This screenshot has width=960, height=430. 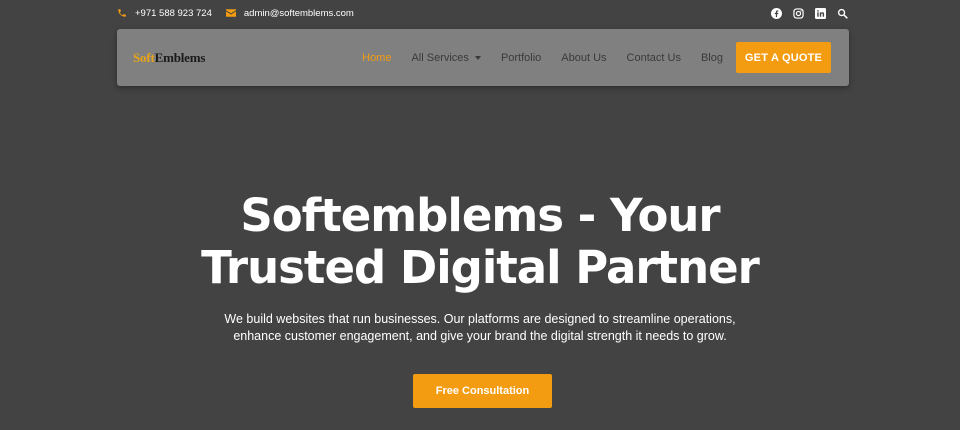 What do you see at coordinates (776, 13) in the screenshot?
I see `facebook-icon` at bounding box center [776, 13].